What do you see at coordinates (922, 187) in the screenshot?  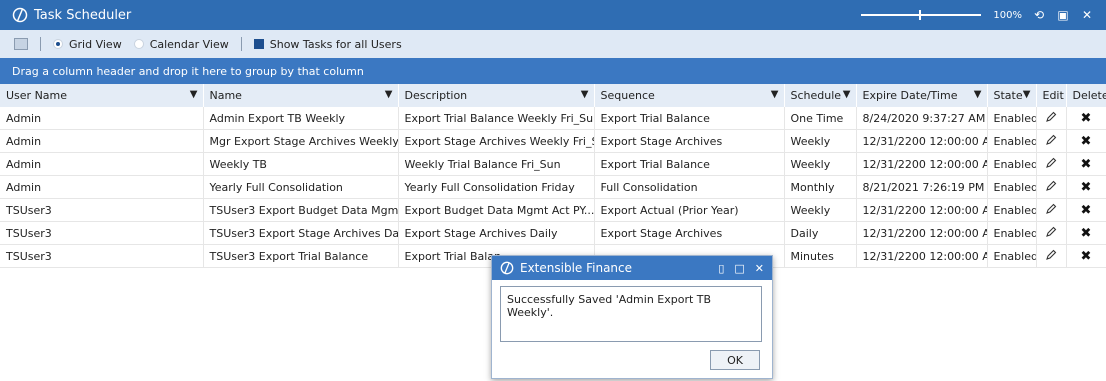 I see `cell-expire: 8/21/2021 7:26:19 PM` at bounding box center [922, 187].